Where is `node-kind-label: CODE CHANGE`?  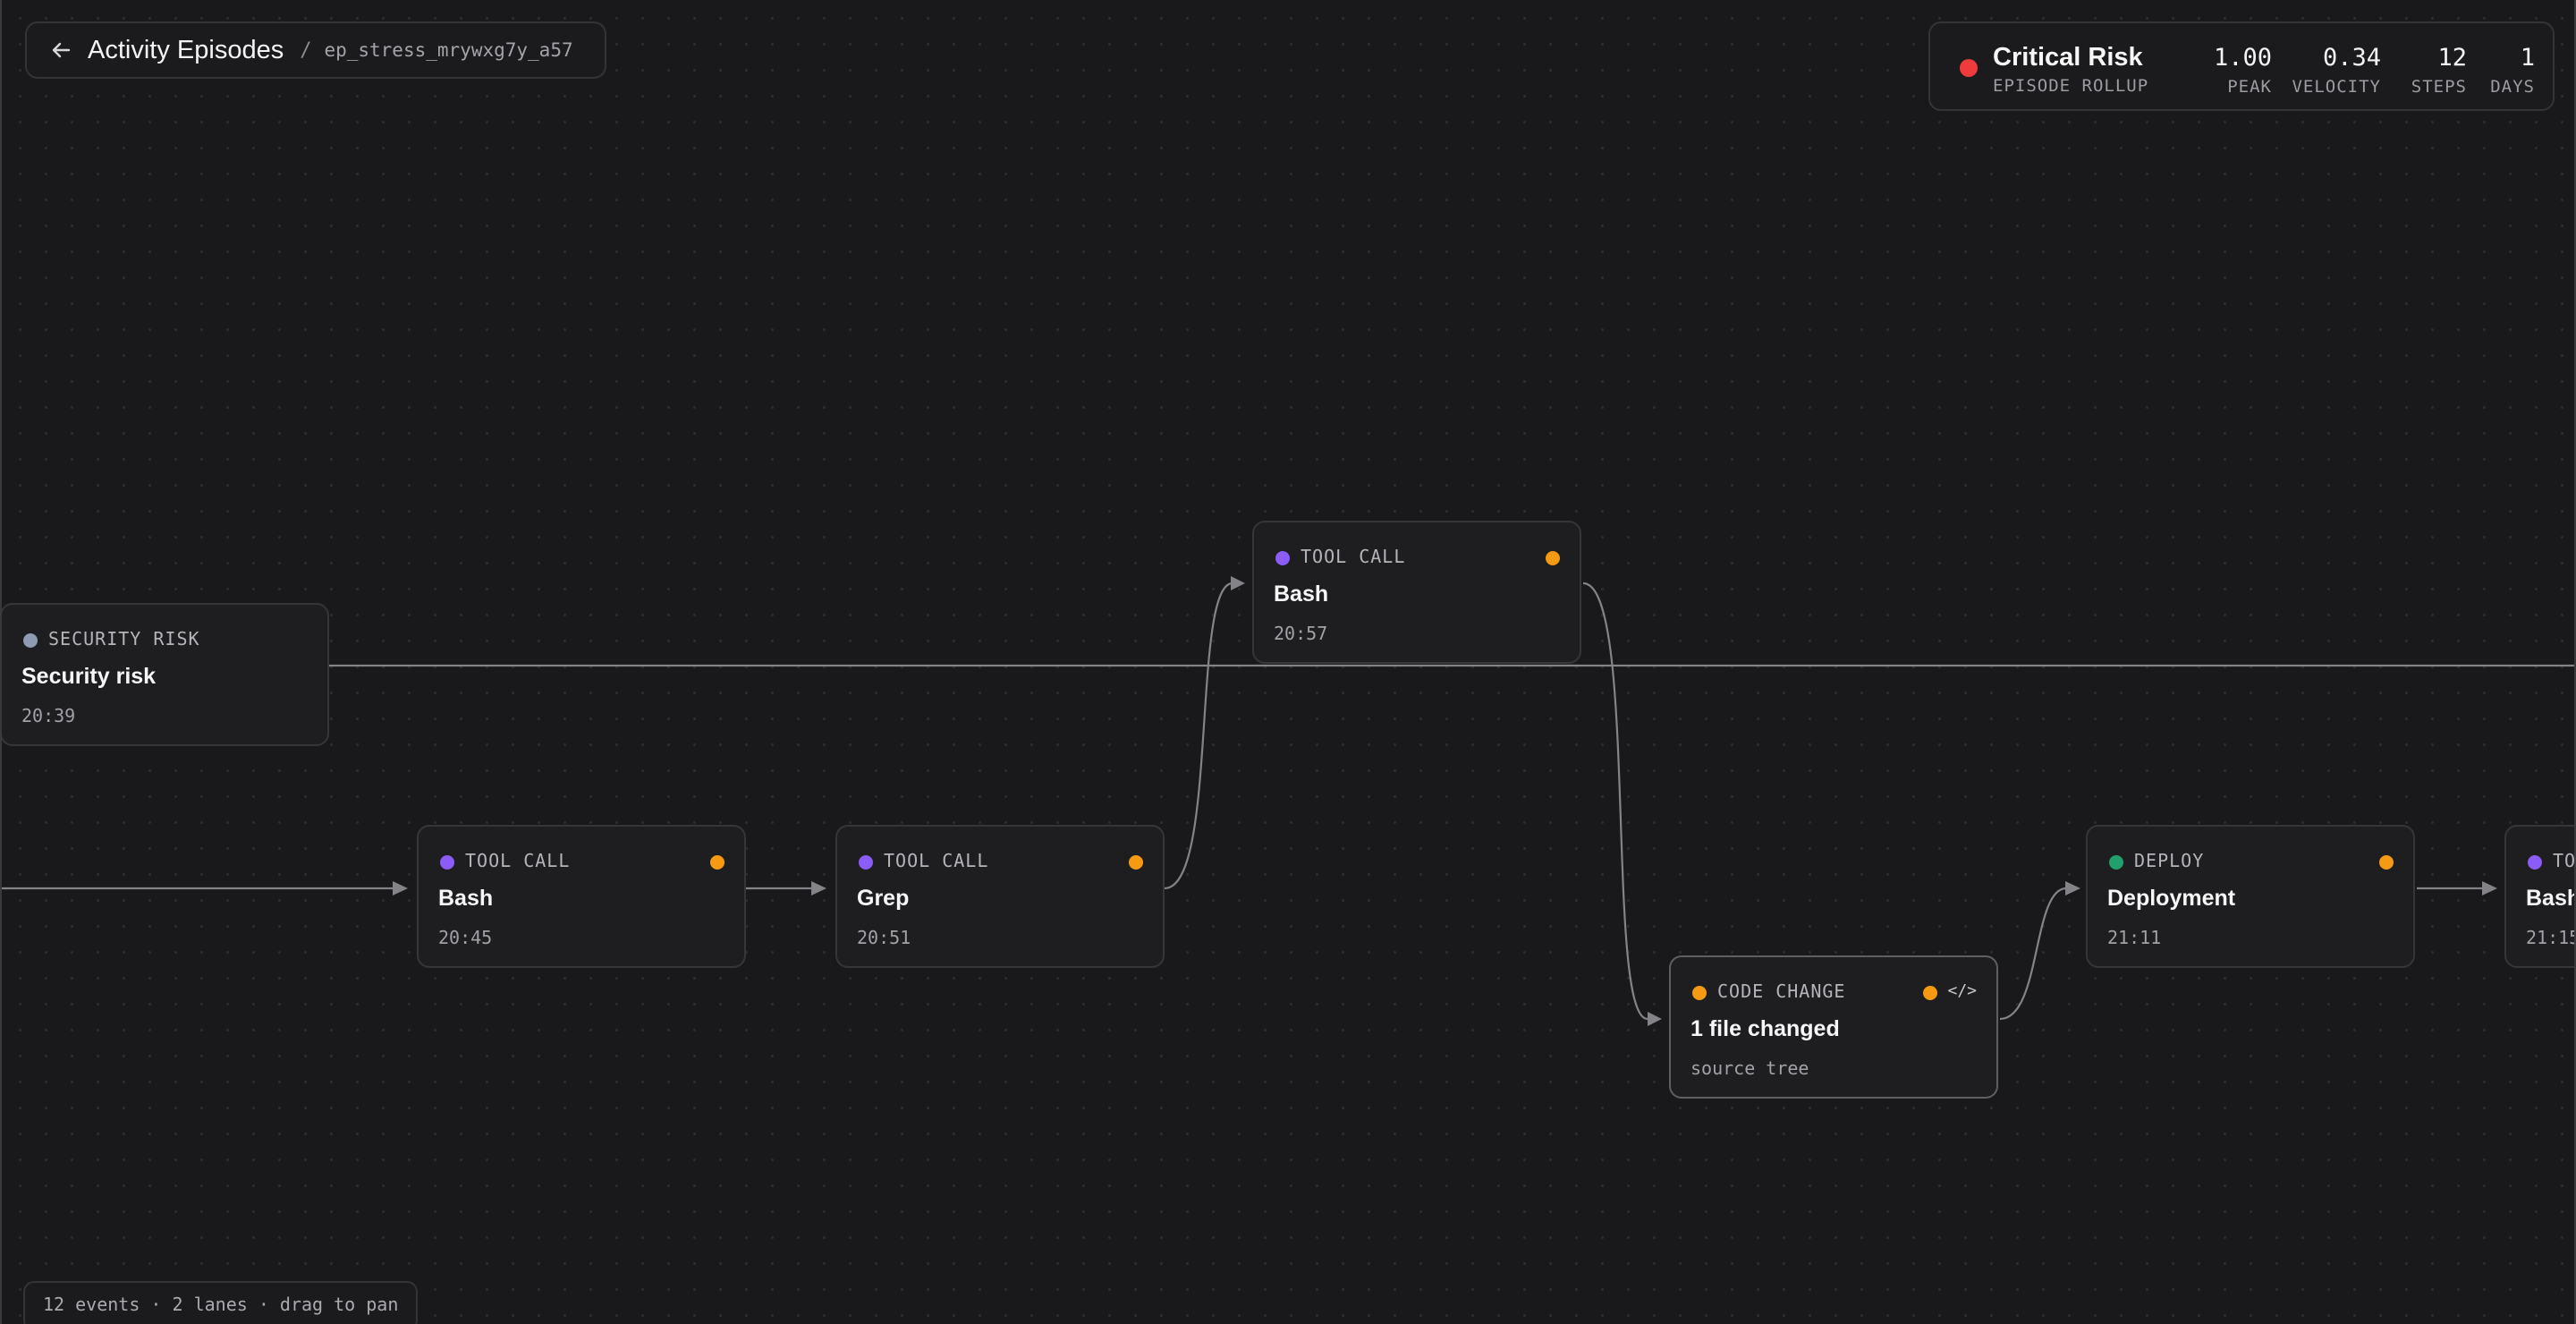 node-kind-label: CODE CHANGE is located at coordinates (1781, 991).